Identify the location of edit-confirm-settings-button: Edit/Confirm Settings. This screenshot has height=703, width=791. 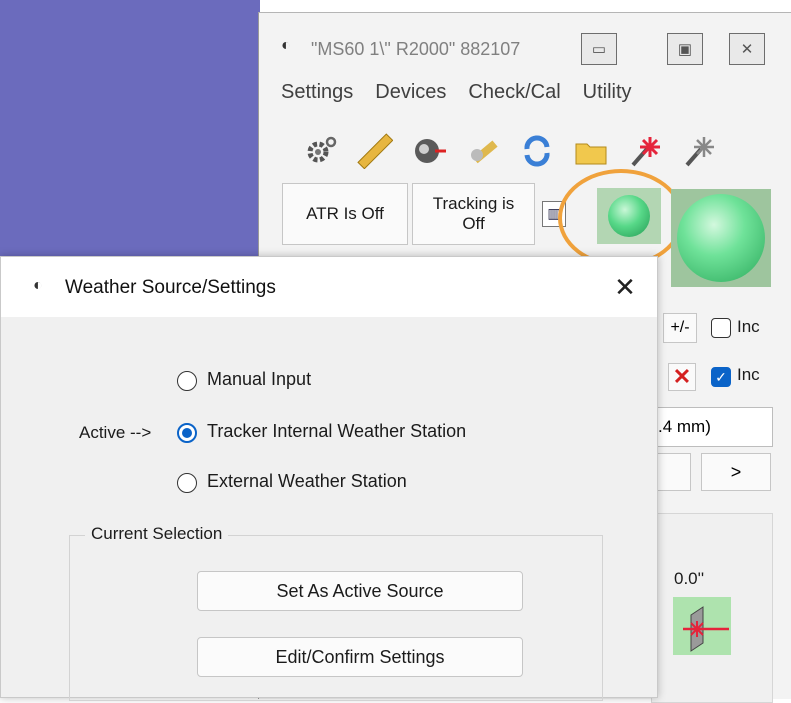
(360, 657).